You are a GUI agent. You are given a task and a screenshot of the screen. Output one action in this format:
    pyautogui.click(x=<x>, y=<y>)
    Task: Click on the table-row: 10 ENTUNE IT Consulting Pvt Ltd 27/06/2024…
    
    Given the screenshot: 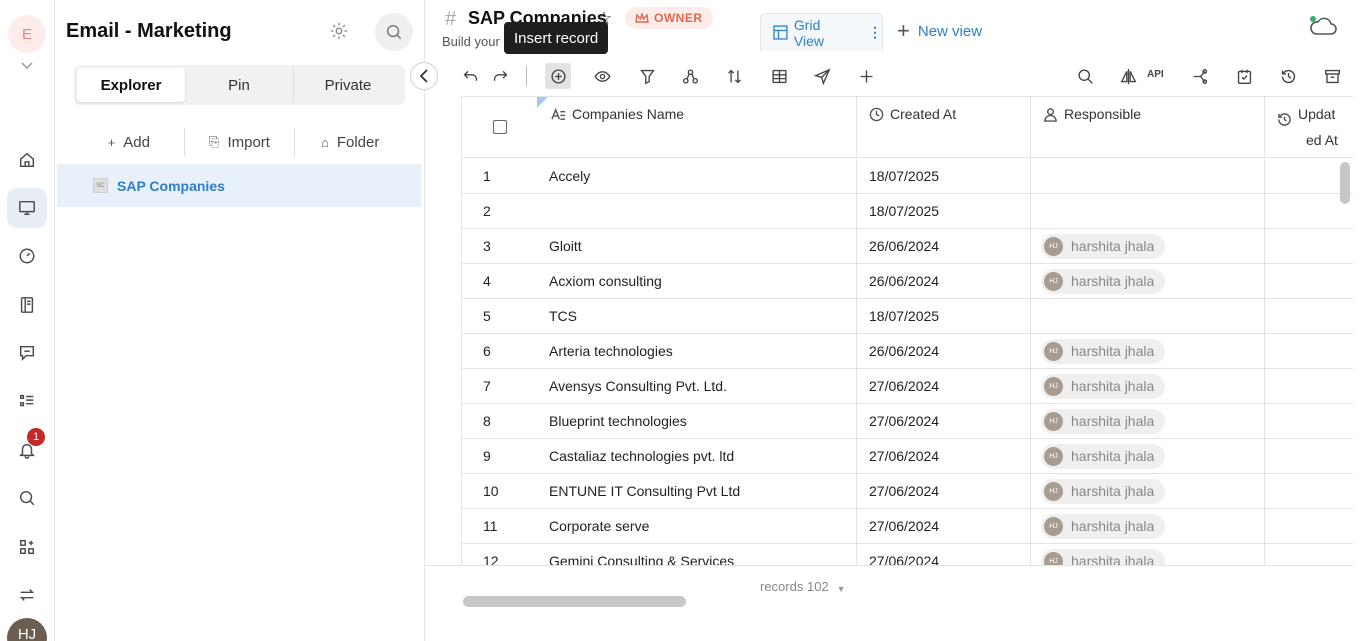 What is the action you would take?
    pyautogui.click(x=907, y=491)
    